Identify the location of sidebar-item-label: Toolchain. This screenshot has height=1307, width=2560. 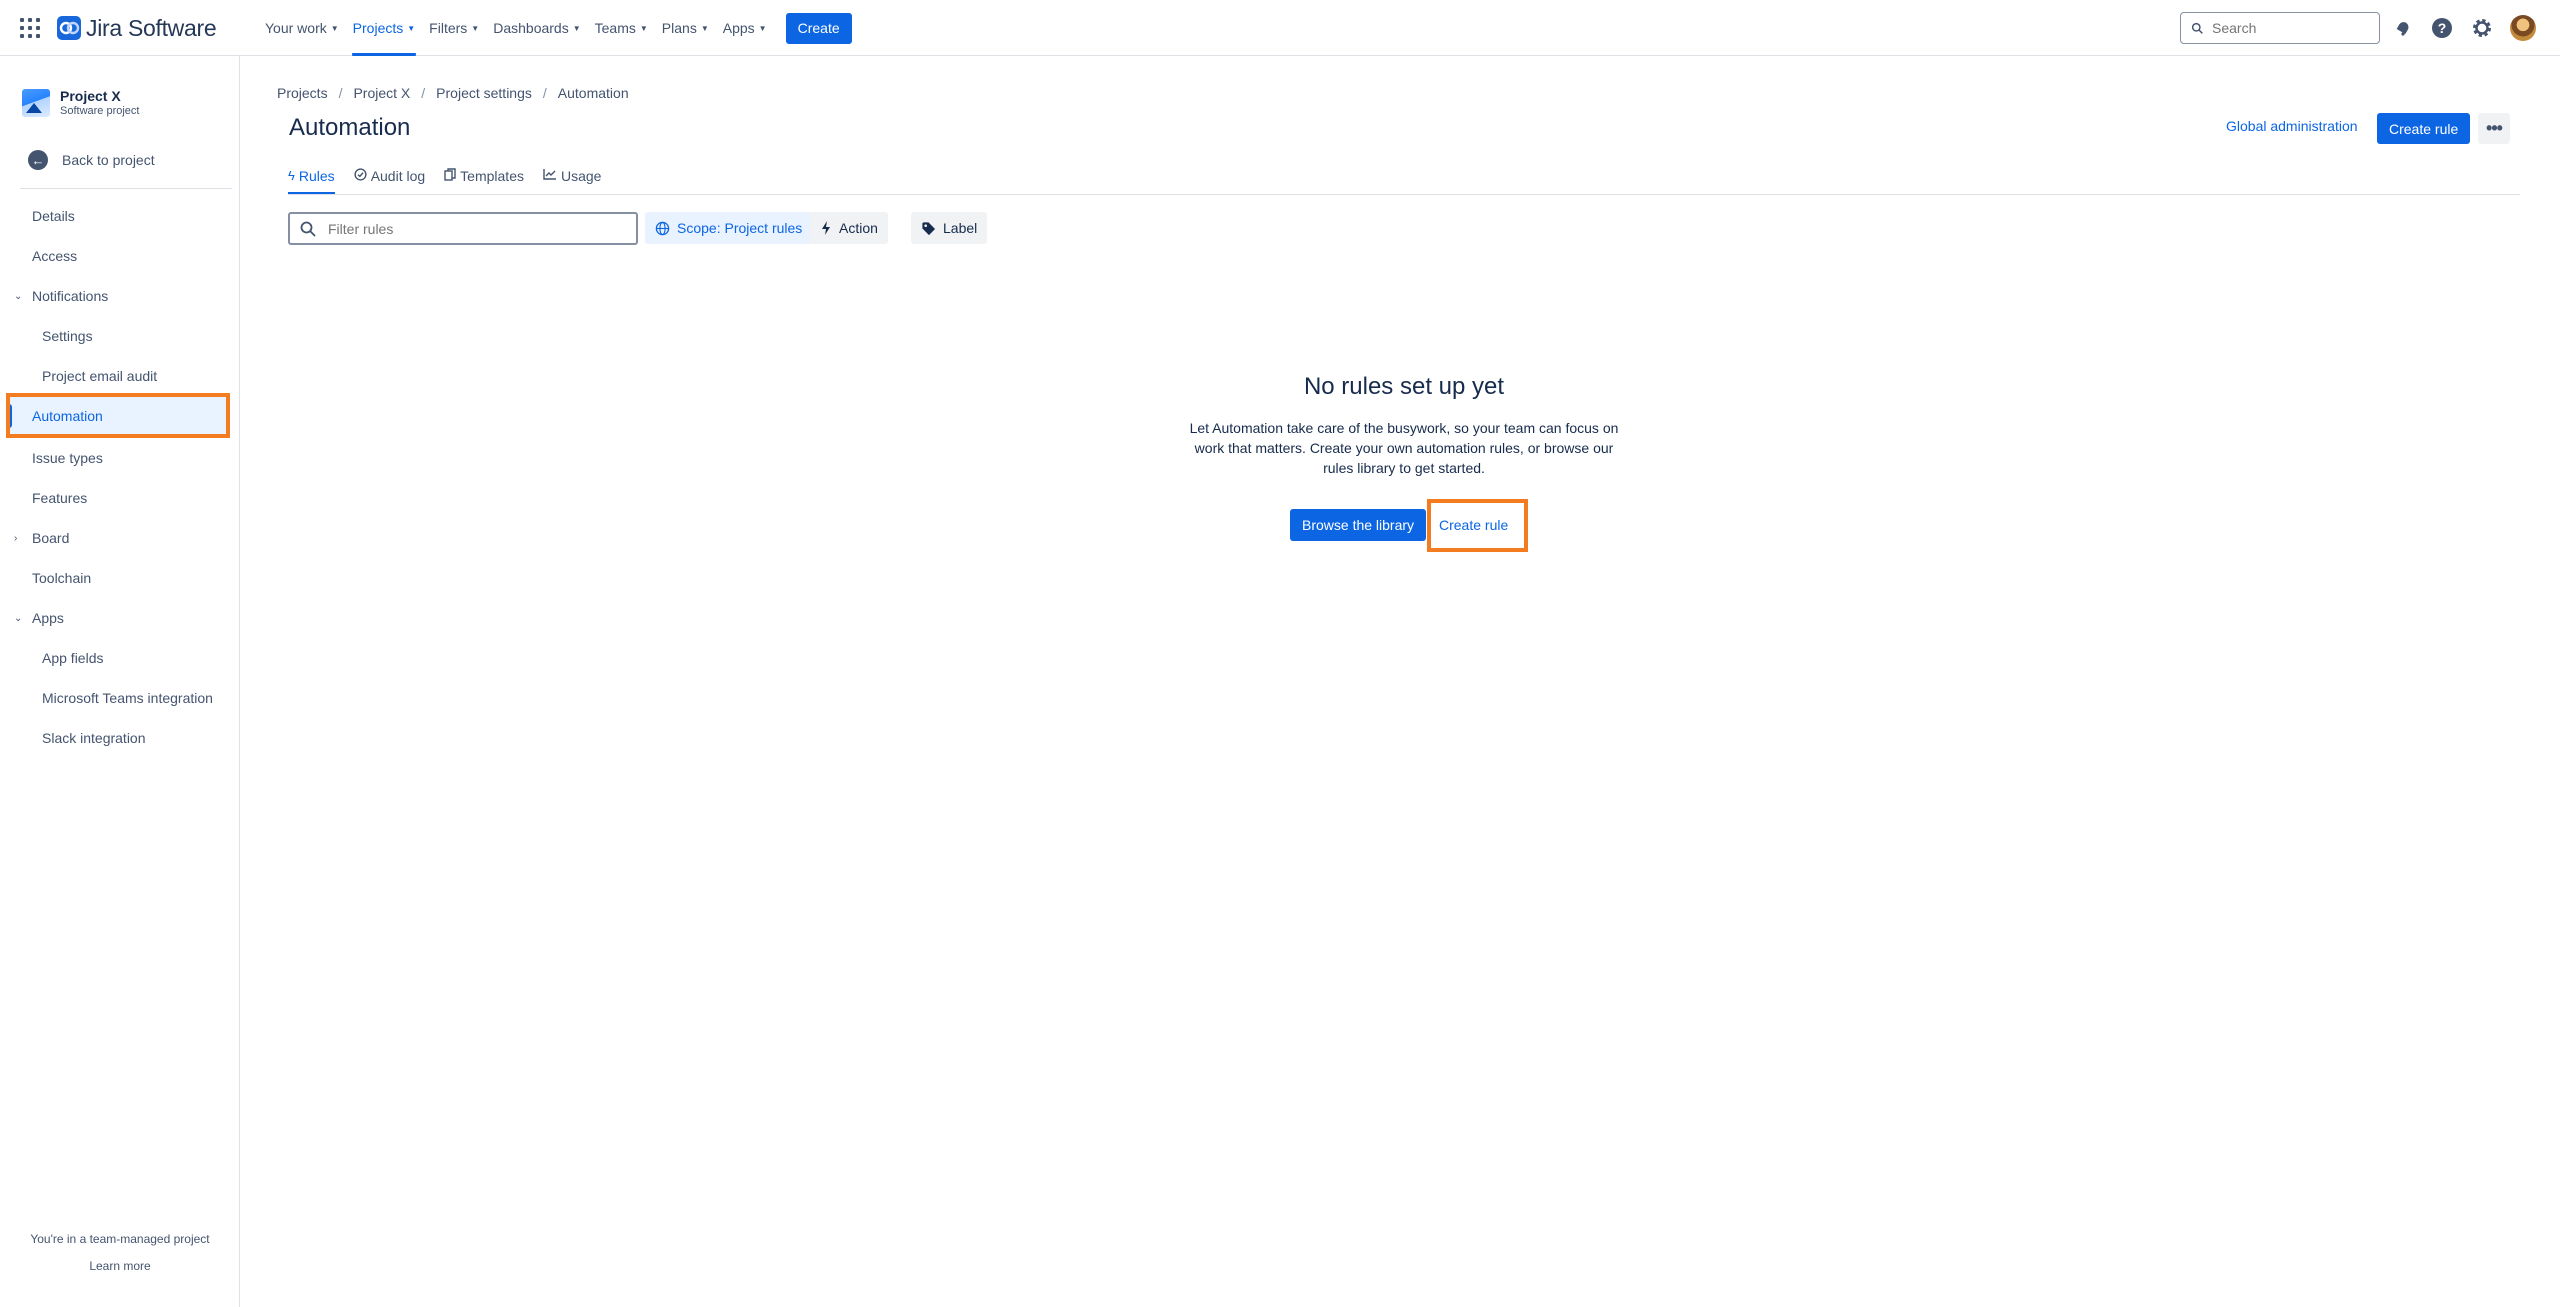
(62, 578).